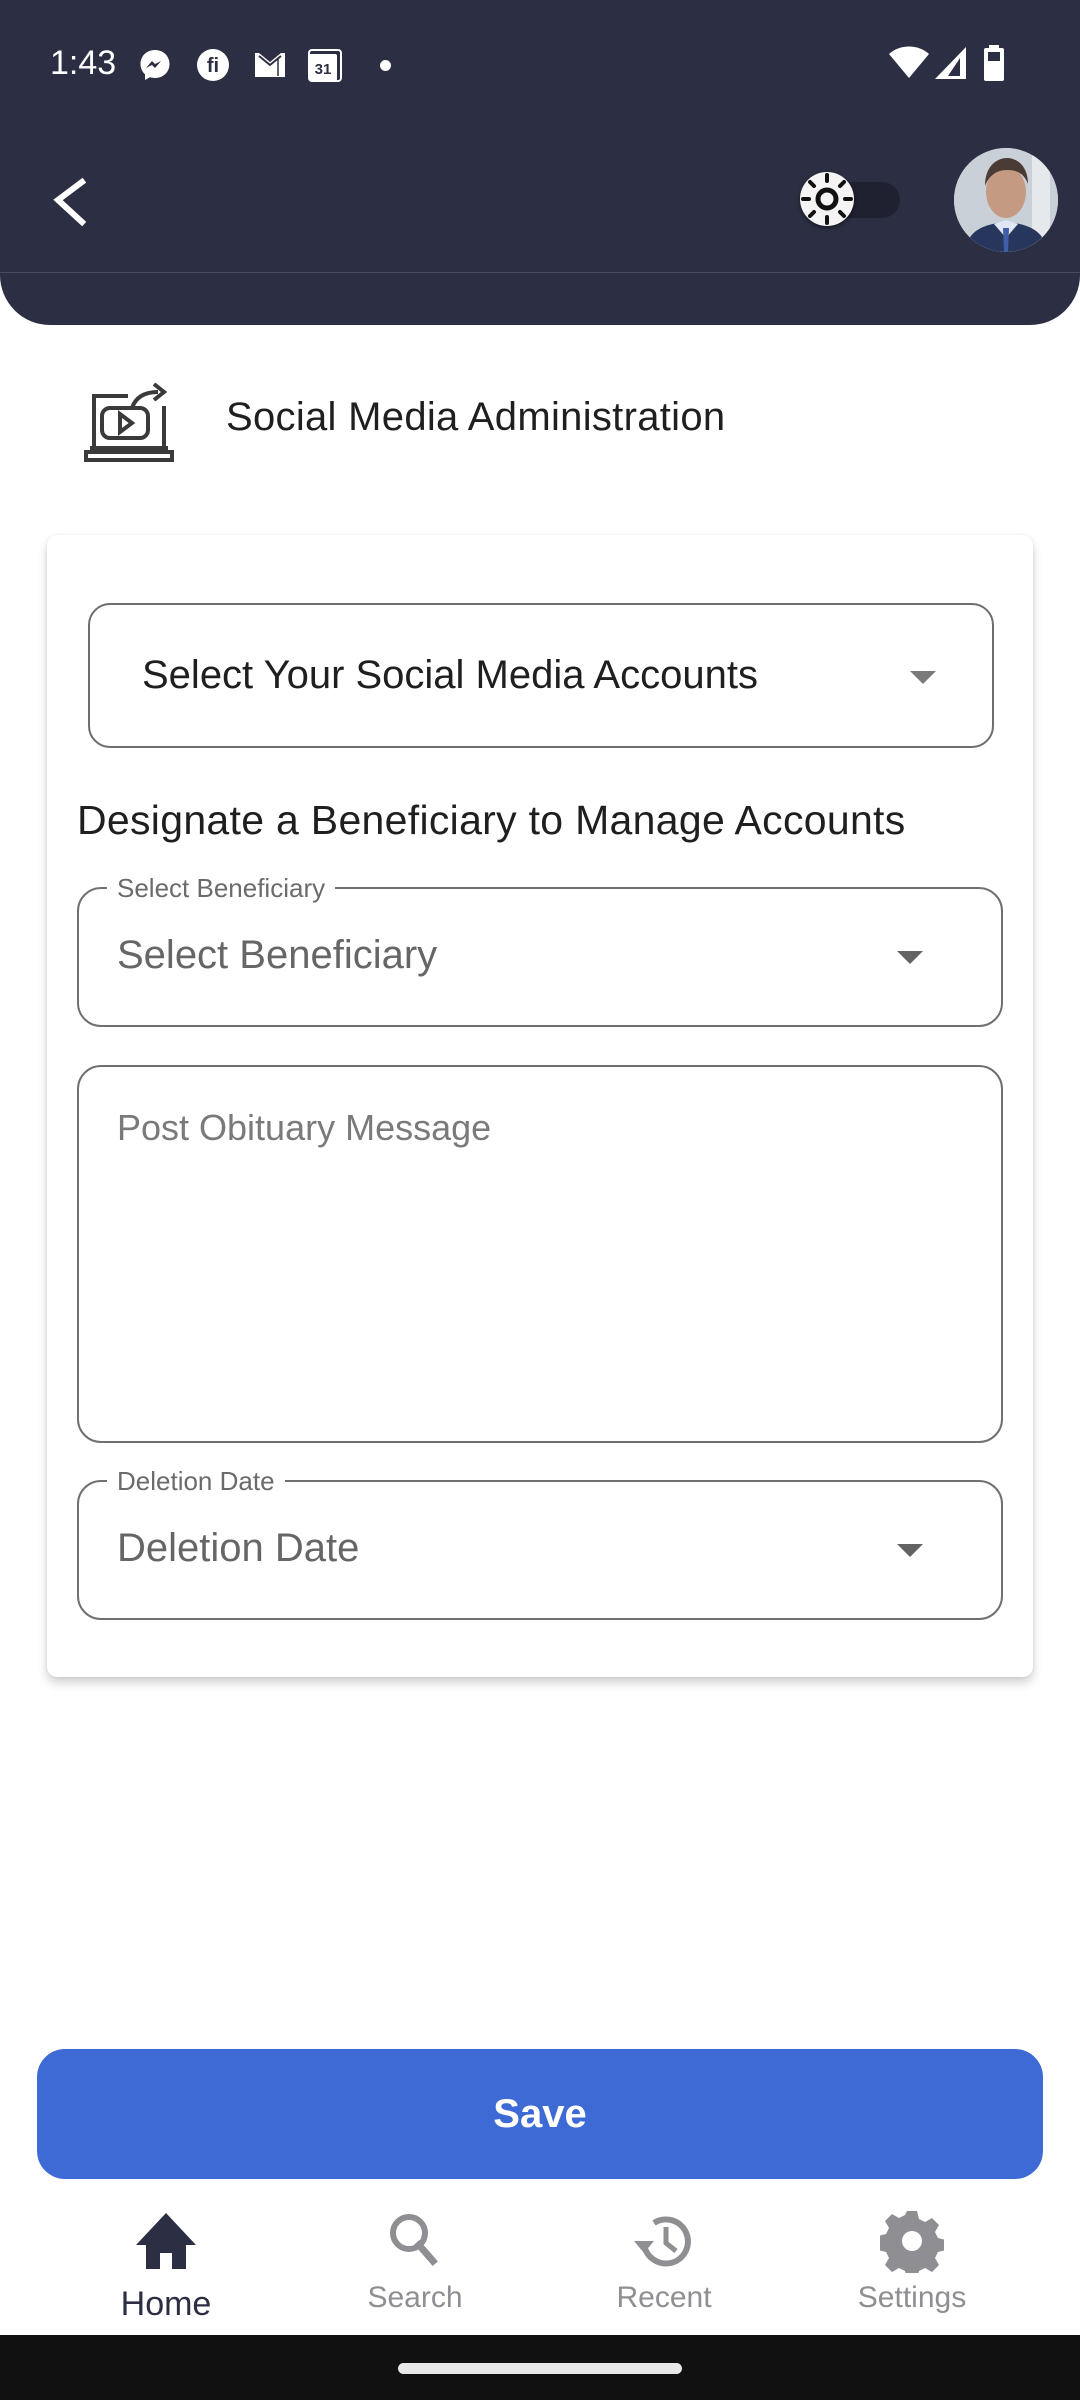  Describe the element at coordinates (912, 2297) in the screenshot. I see `nav-label-settings: Settings` at that location.